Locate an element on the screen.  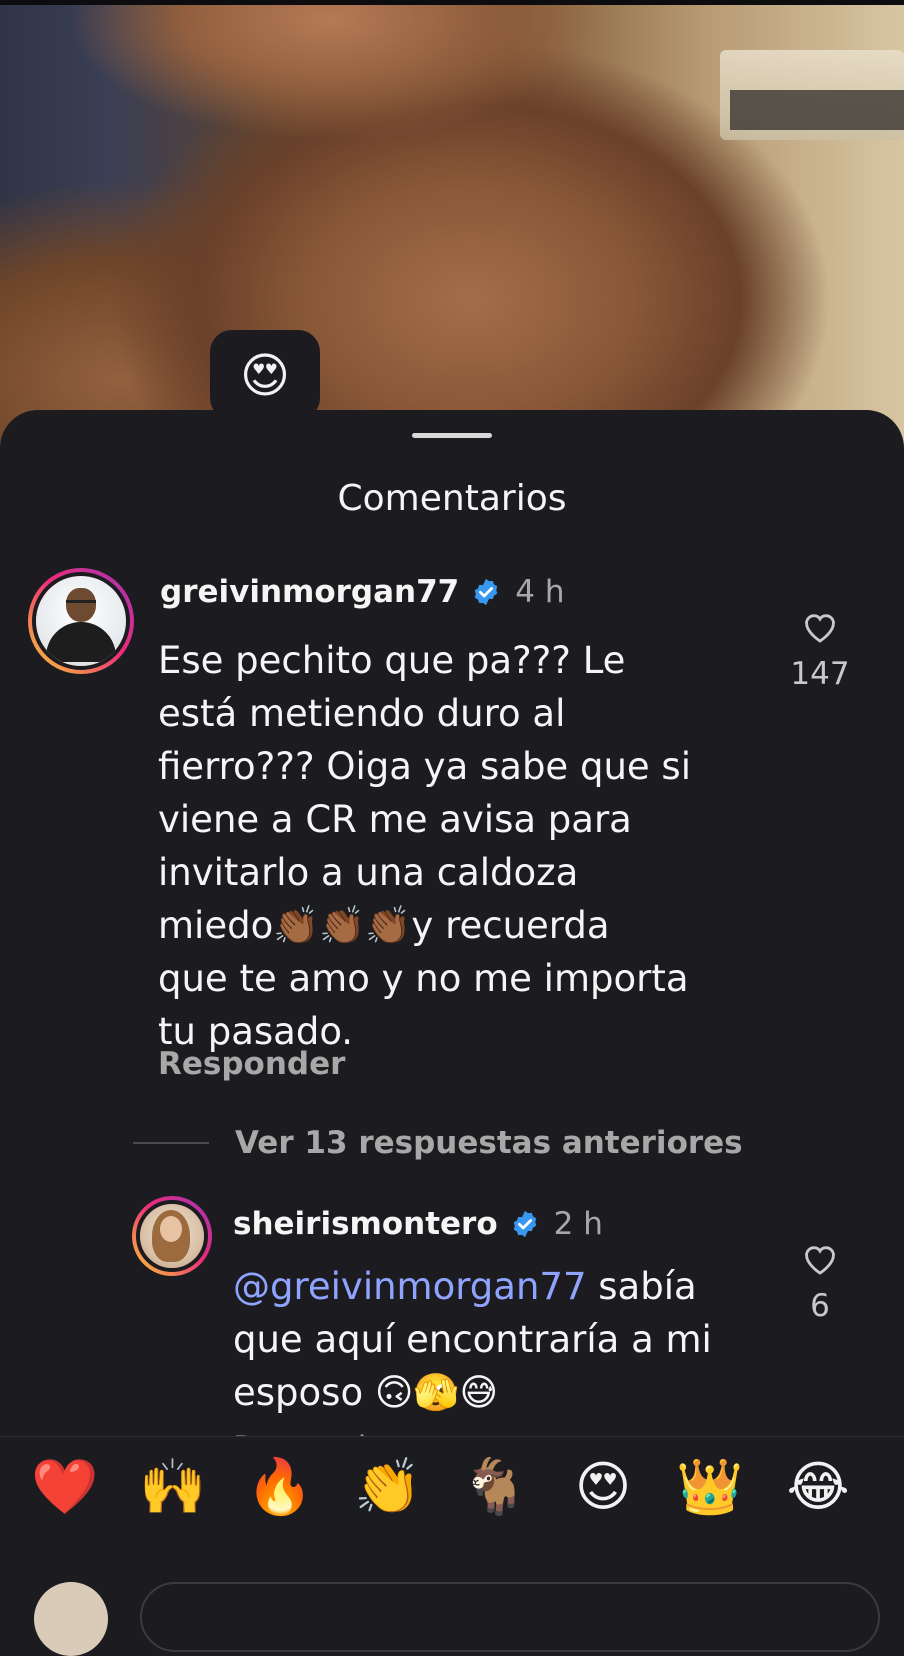
crown-emoji-icon: 👑 is located at coordinates (710, 1487).